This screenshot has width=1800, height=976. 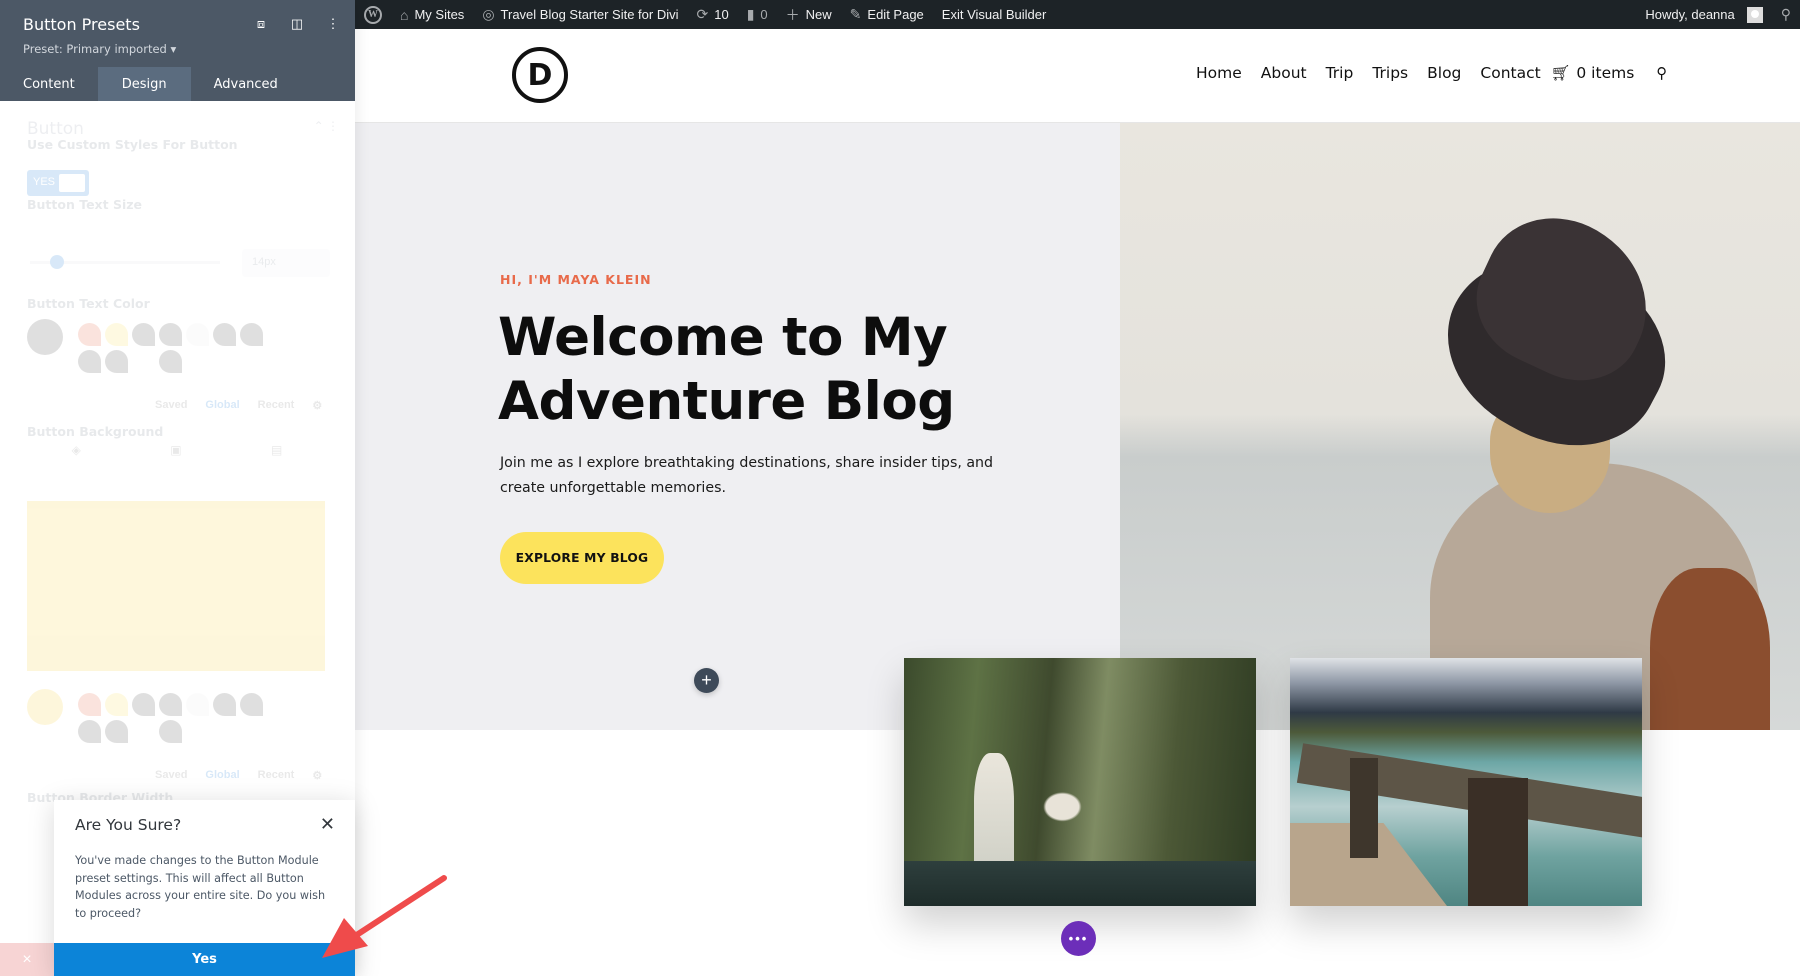 What do you see at coordinates (1786, 14) in the screenshot?
I see `admin-search: ⚲` at bounding box center [1786, 14].